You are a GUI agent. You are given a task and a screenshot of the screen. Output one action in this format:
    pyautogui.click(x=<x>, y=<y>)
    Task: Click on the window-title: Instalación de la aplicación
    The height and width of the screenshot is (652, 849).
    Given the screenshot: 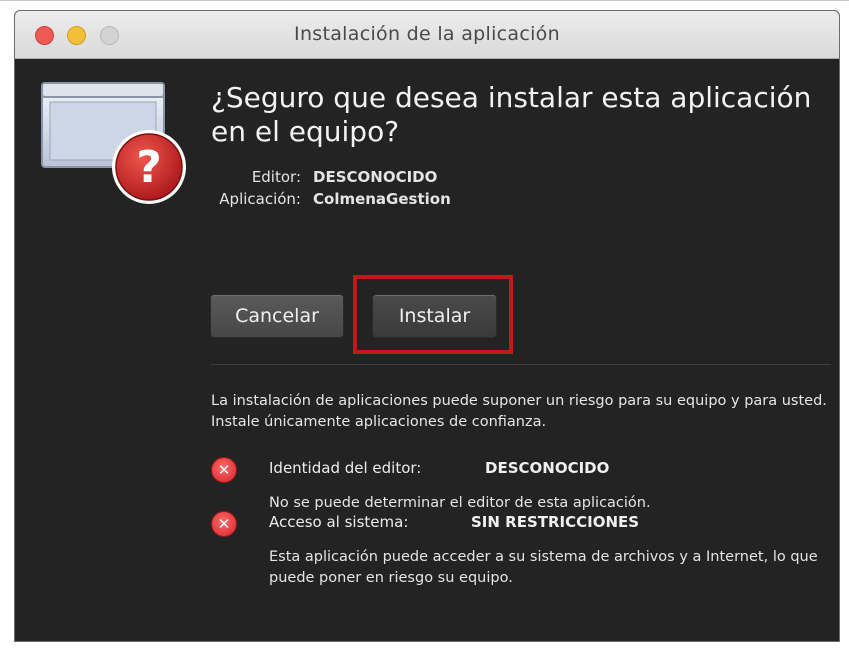 What is the action you would take?
    pyautogui.click(x=427, y=34)
    